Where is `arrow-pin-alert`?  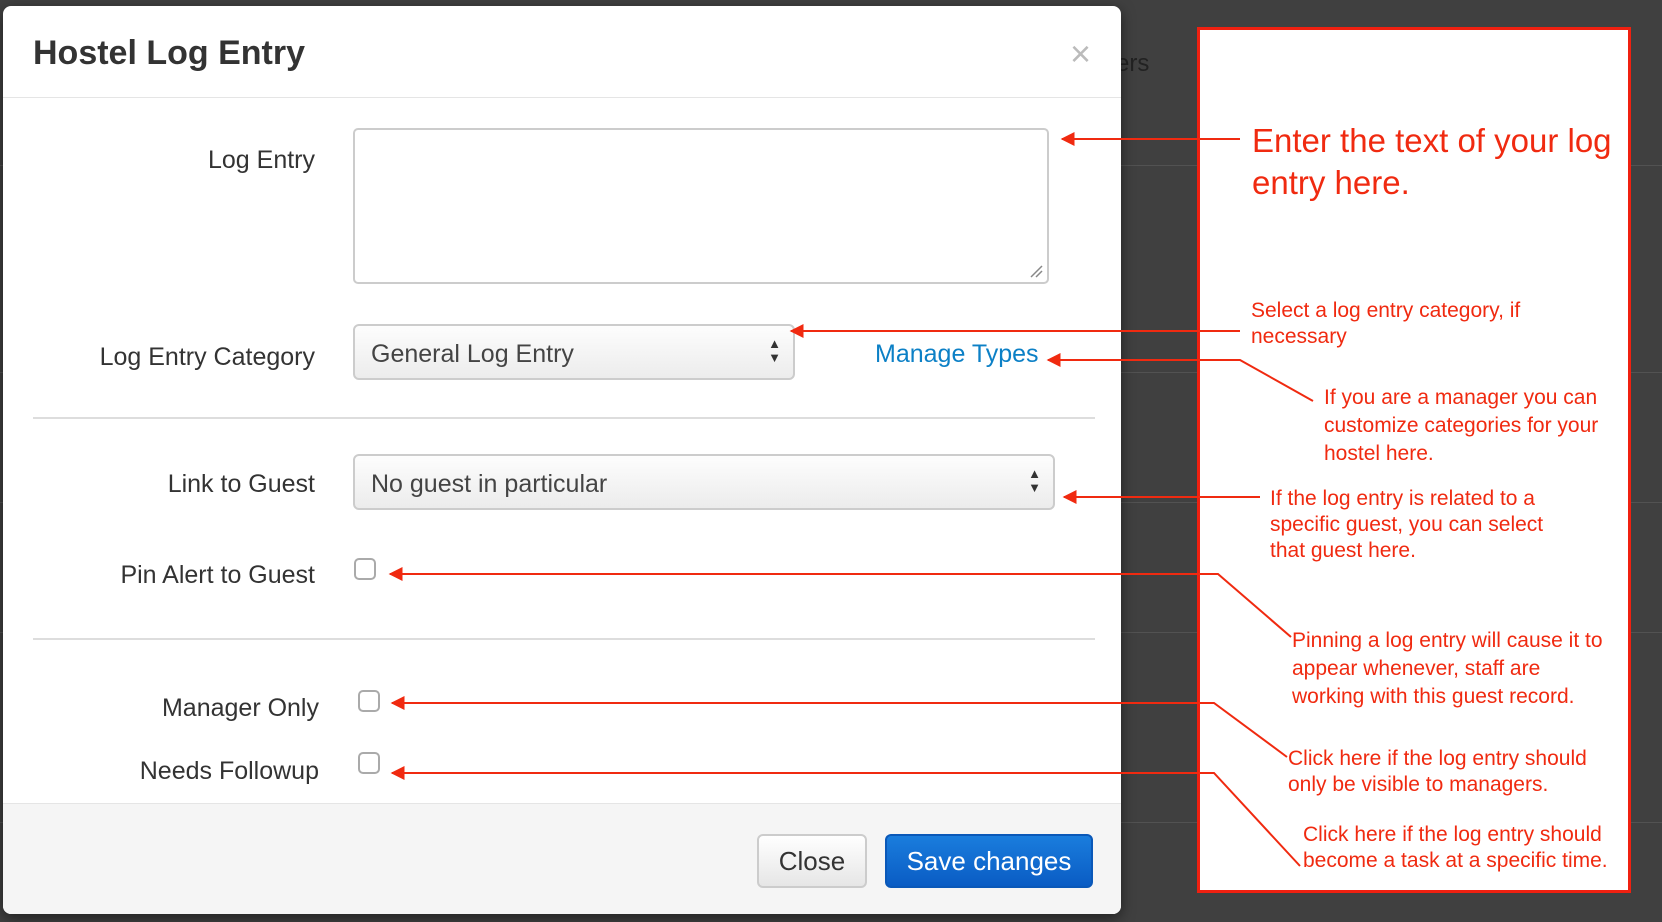
arrow-pin-alert is located at coordinates (840, 602).